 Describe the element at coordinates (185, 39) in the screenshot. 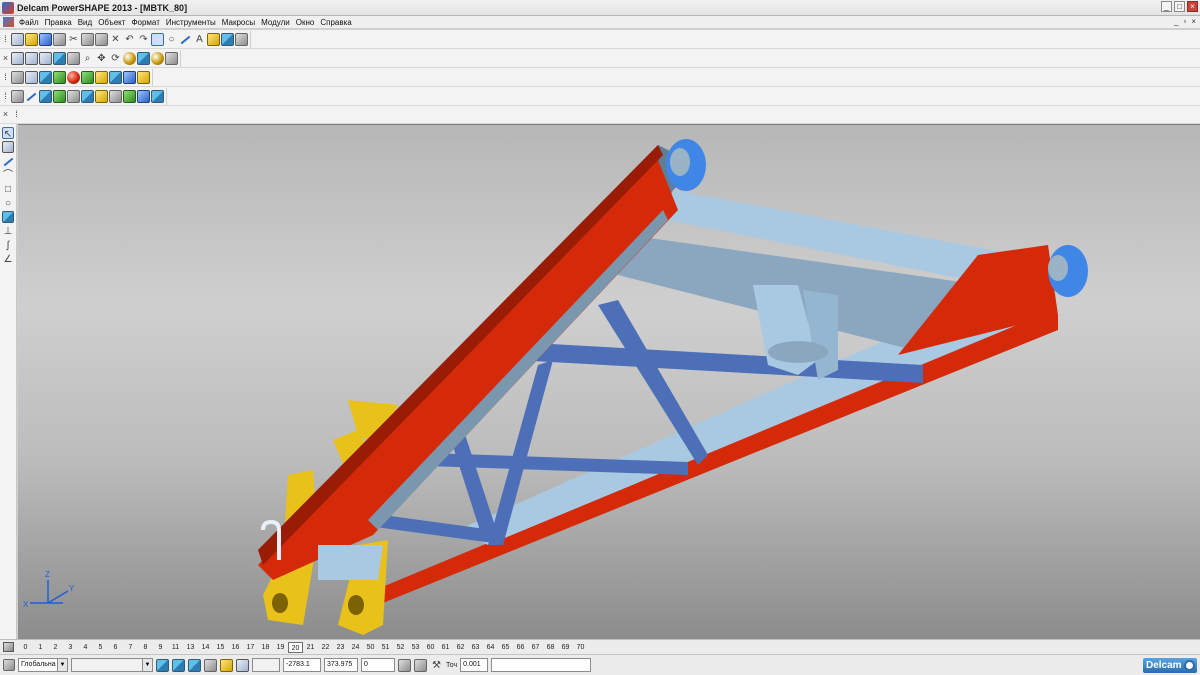

I see `curve-icon` at that location.